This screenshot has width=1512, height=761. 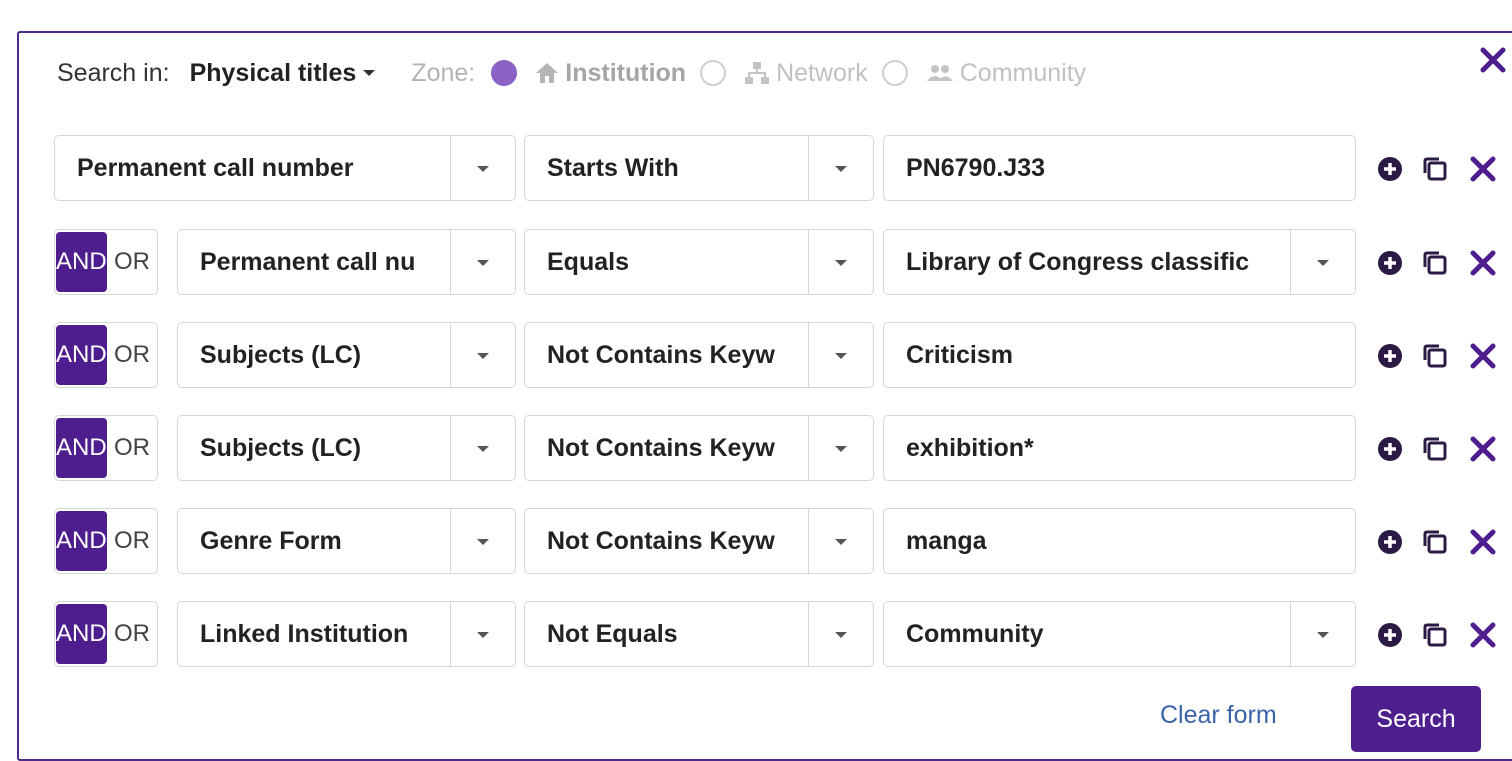 What do you see at coordinates (975, 634) in the screenshot?
I see `value-select-text: Community` at bounding box center [975, 634].